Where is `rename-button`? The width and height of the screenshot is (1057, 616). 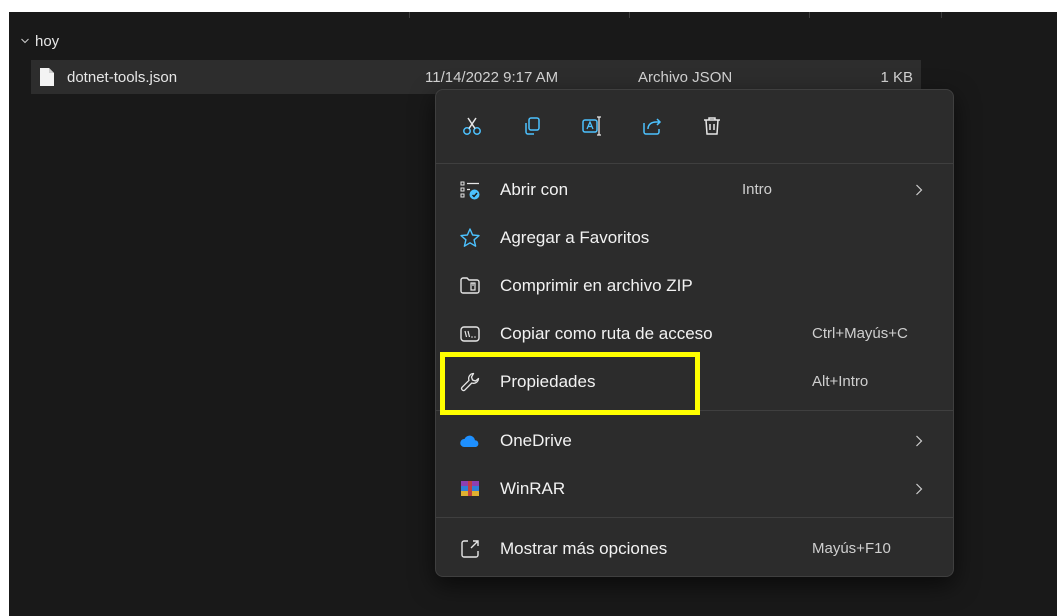
rename-button is located at coordinates (592, 126).